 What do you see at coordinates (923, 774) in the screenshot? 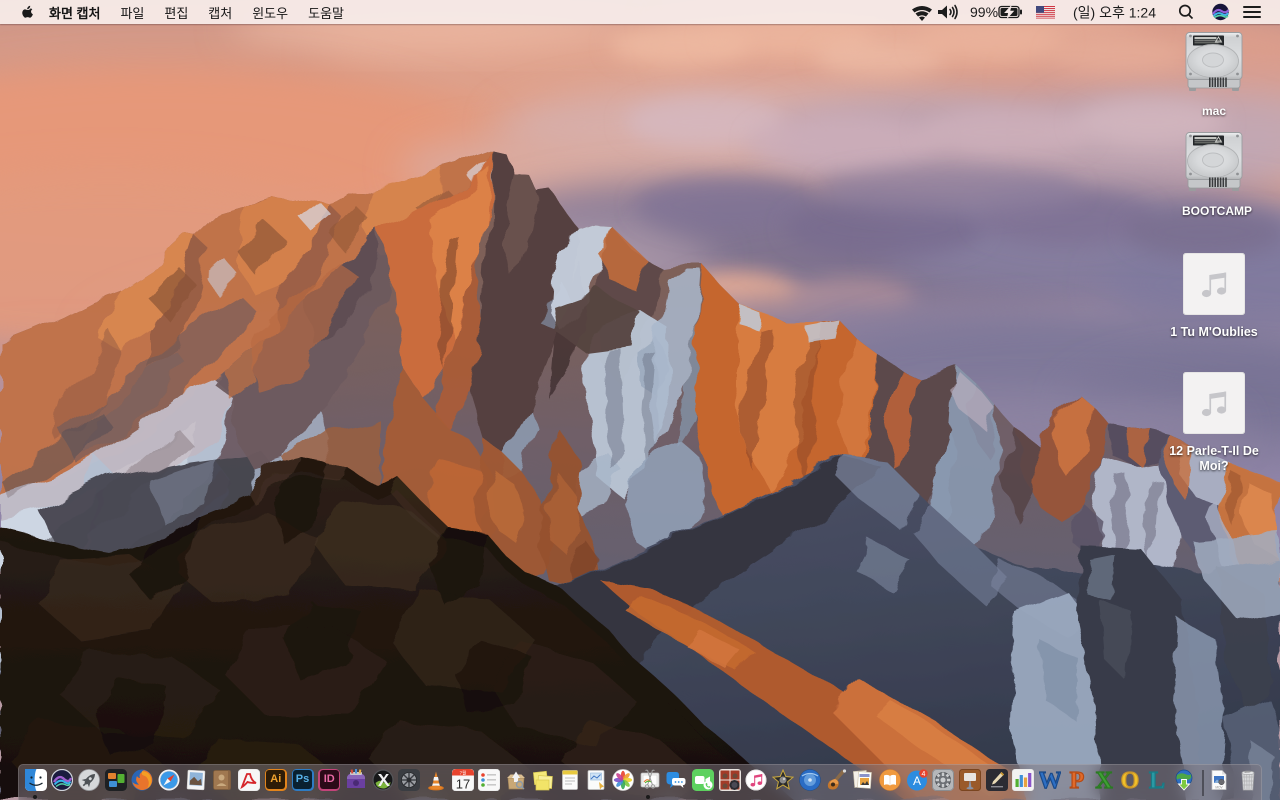
I see `svg-text: 4` at bounding box center [923, 774].